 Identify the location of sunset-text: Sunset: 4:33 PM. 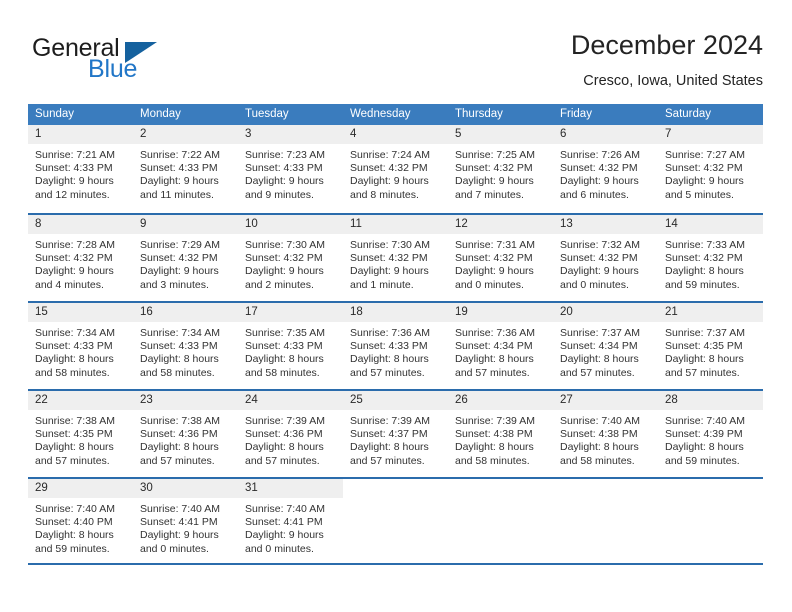
(284, 168).